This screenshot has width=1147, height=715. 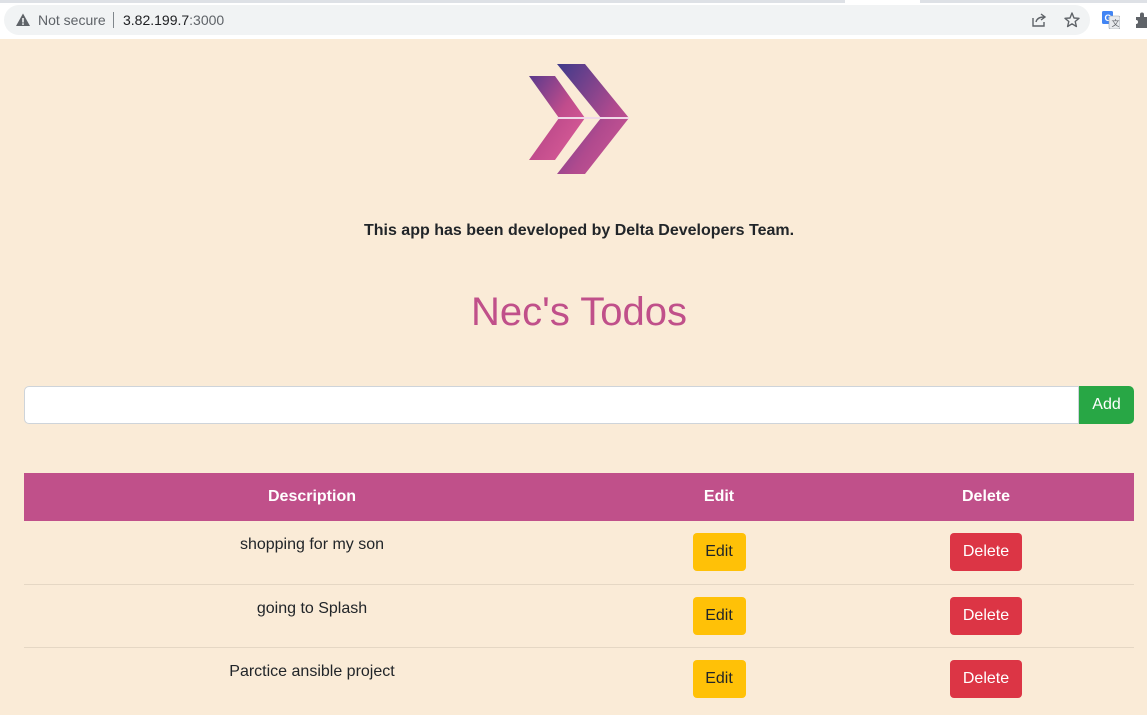 I want to click on header-delete: Delete, so click(x=986, y=496).